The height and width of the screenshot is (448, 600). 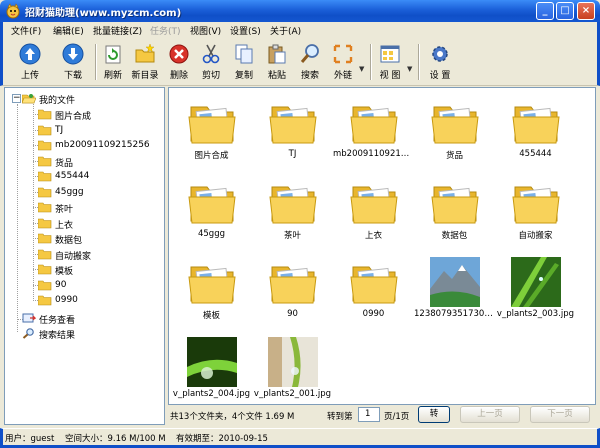 I want to click on search-button: 搜索, so click(x=310, y=62).